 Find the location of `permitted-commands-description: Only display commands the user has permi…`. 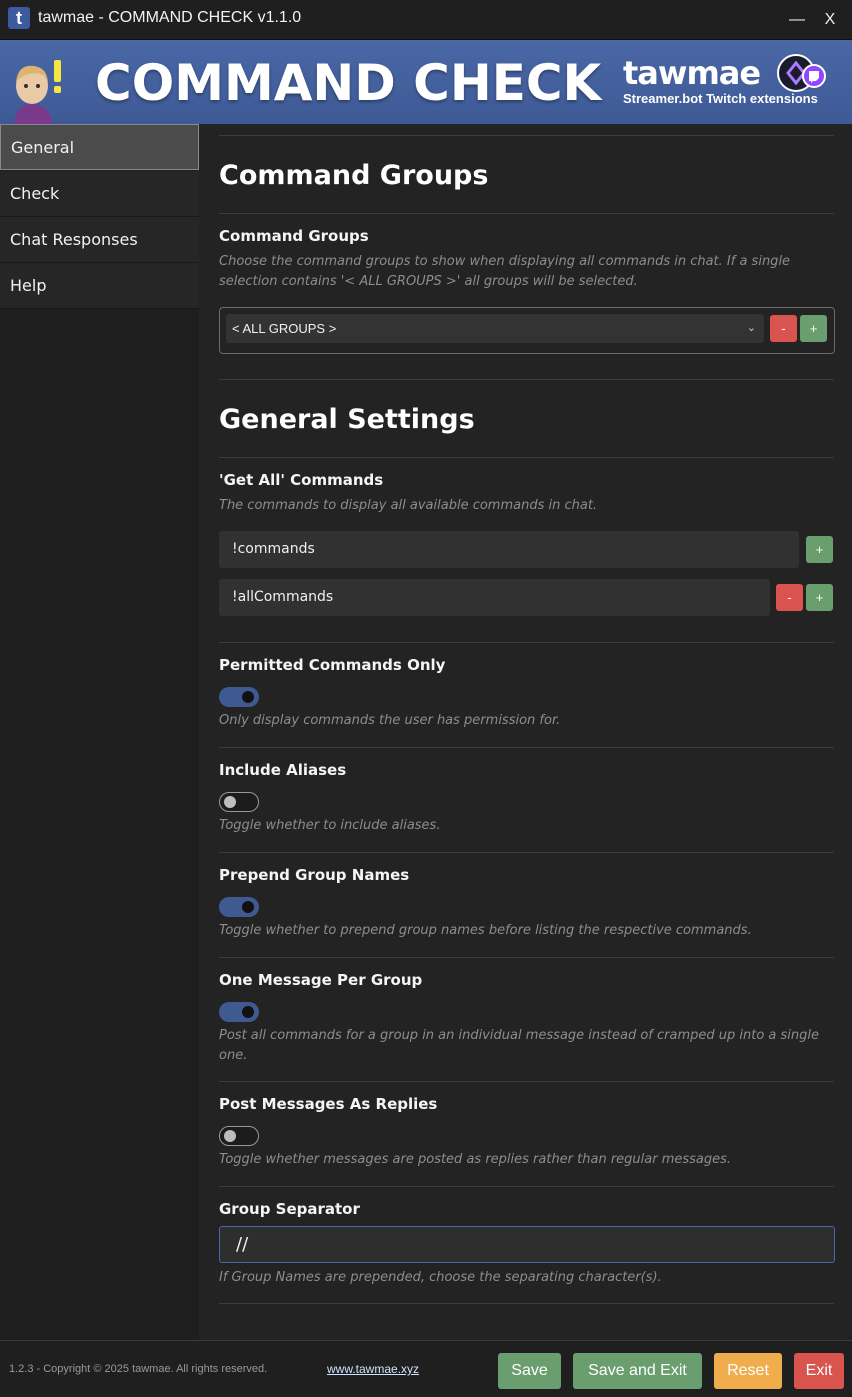

permitted-commands-description: Only display commands the user has permi… is located at coordinates (390, 720).